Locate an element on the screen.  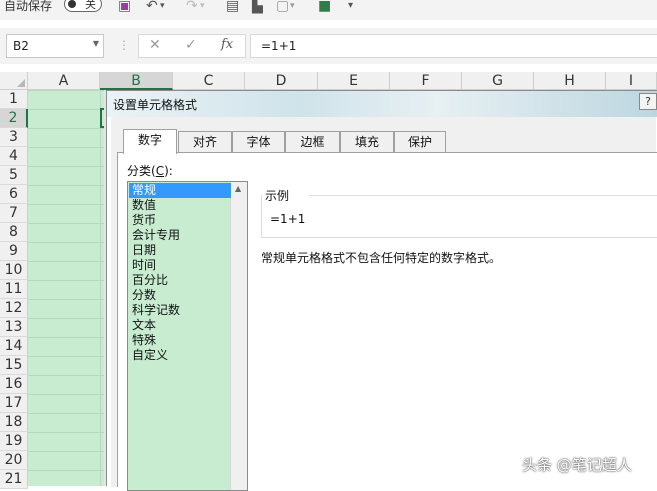
toggle-state: 关 is located at coordinates (90, 5).